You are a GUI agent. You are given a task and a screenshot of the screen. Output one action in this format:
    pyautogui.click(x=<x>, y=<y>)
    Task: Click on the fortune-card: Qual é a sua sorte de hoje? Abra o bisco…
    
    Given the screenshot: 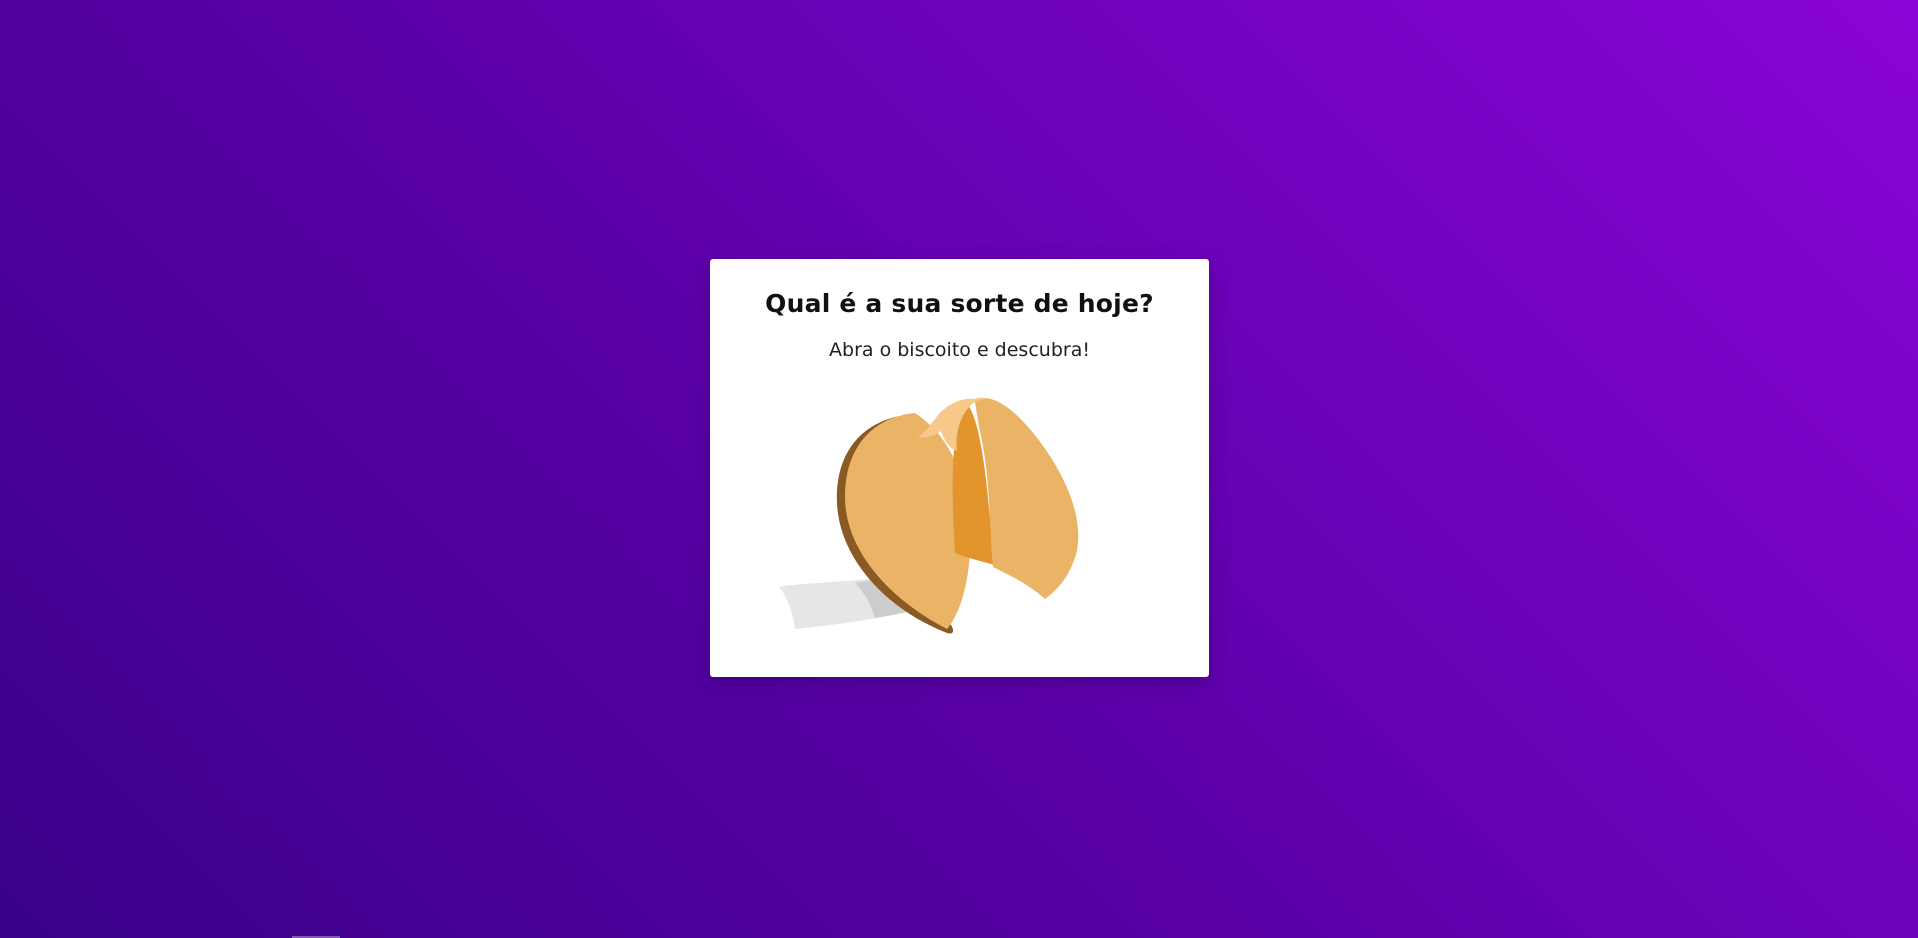 What is the action you would take?
    pyautogui.click(x=959, y=468)
    